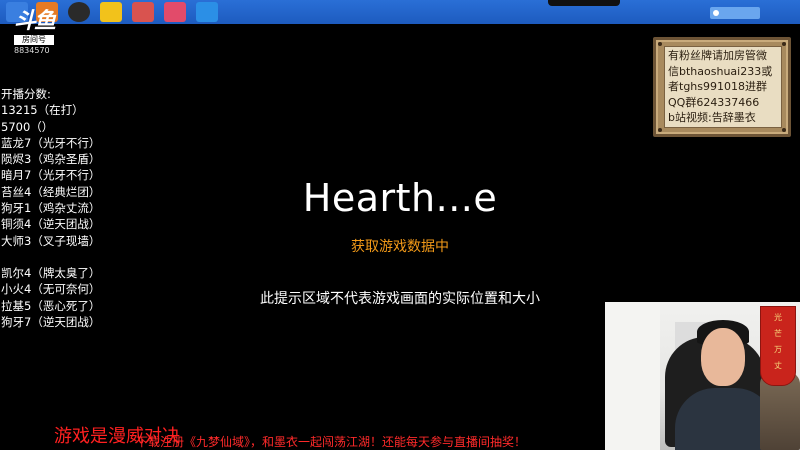  I want to click on streamer-face, so click(723, 357).